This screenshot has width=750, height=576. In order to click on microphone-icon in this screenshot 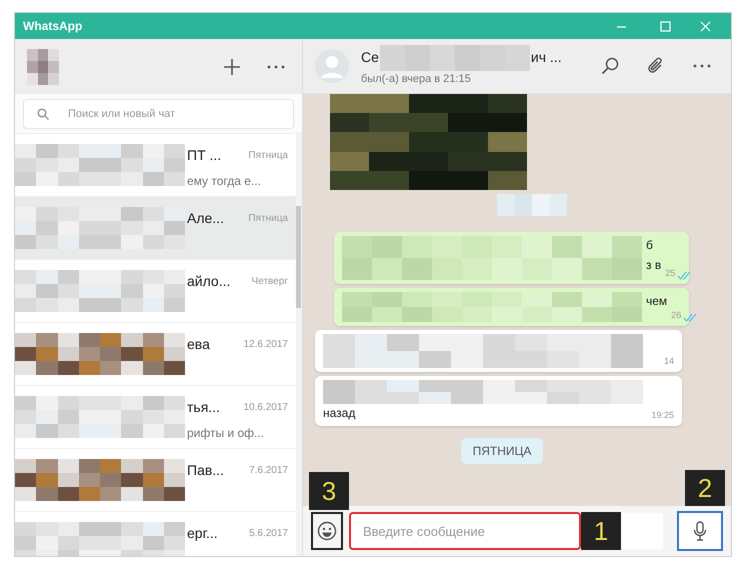, I will do `click(700, 531)`.